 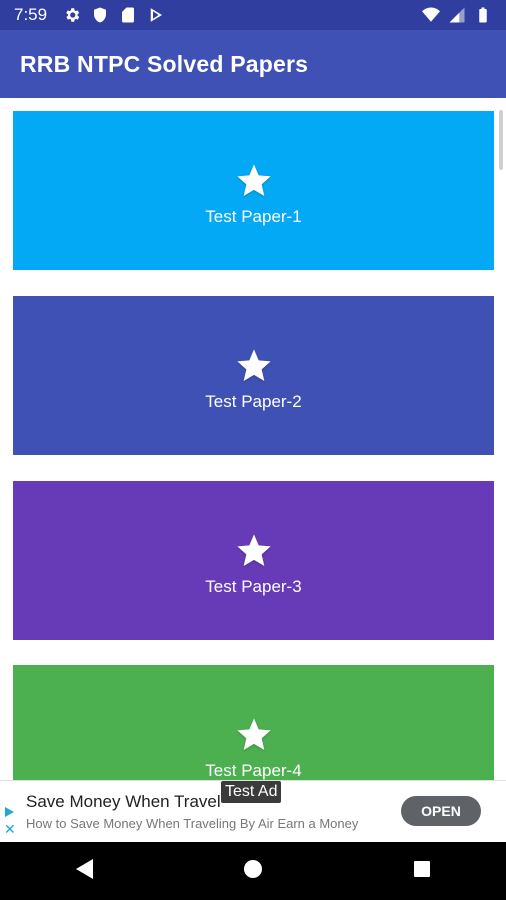 I want to click on signal-icon, so click(x=457, y=15).